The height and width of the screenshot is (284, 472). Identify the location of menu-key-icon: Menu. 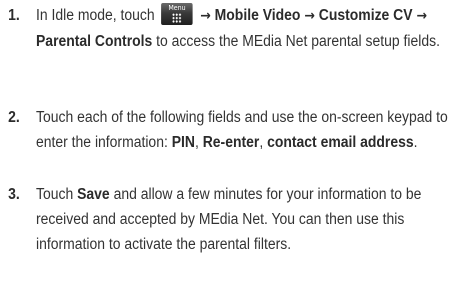
(177, 14).